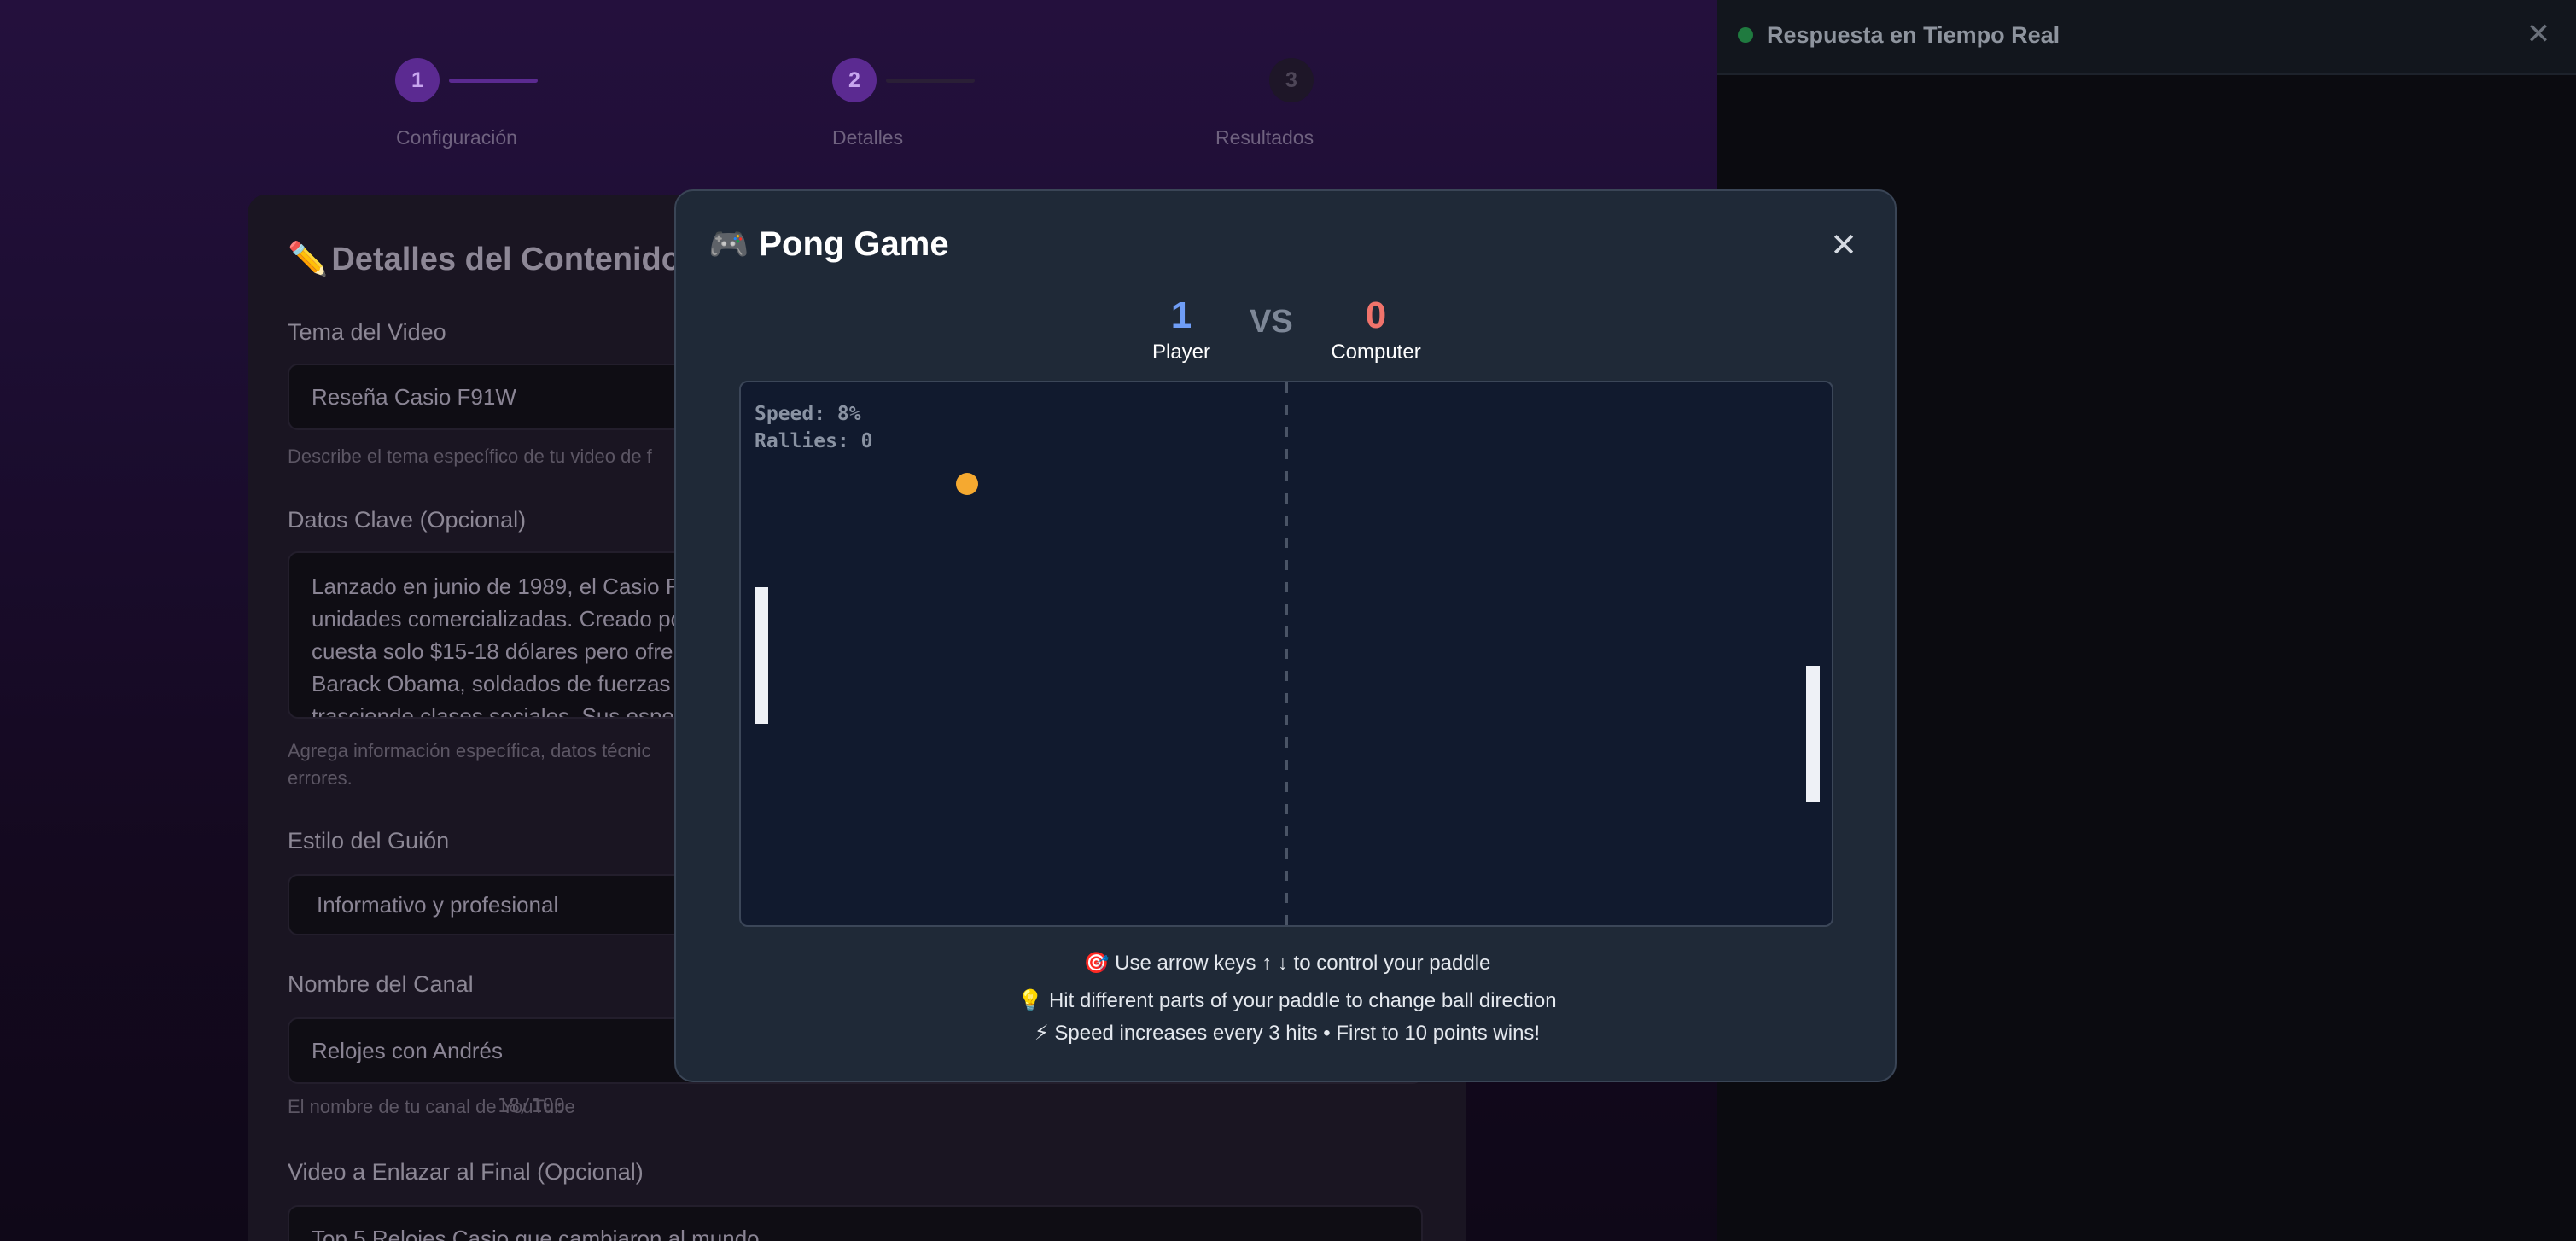 The image size is (2576, 1241). I want to click on vs-label: VS, so click(1271, 322).